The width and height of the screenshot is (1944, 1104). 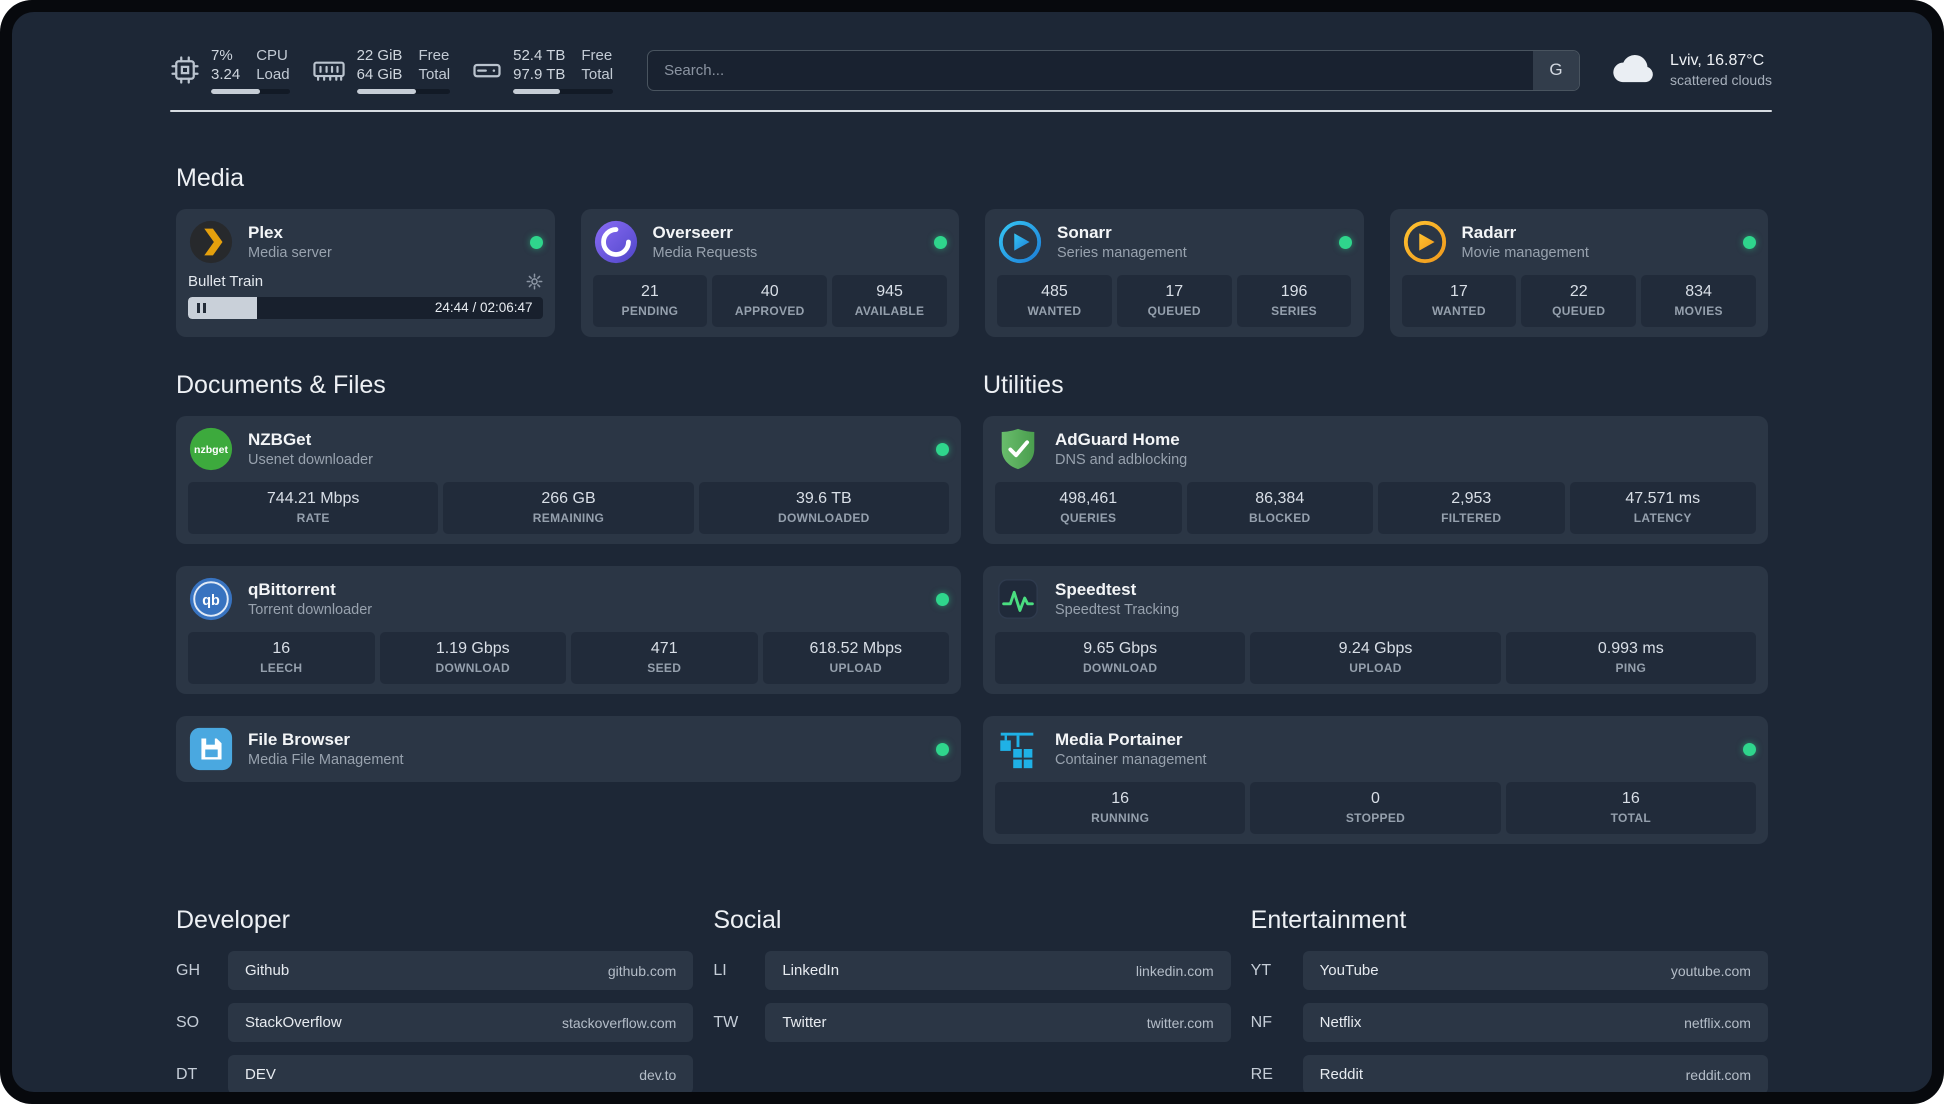 What do you see at coordinates (434, 55) in the screenshot?
I see `memory-label-top: Free` at bounding box center [434, 55].